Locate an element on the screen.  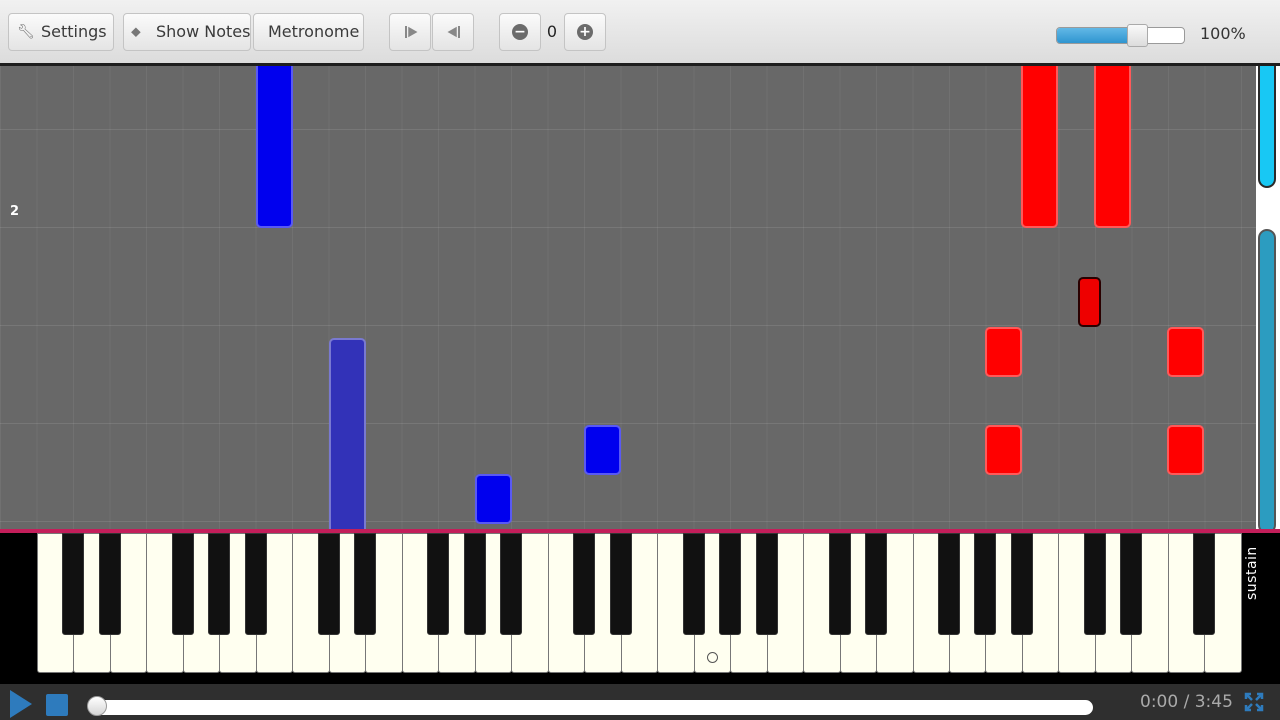
time-total: 3:45 is located at coordinates (1213, 702).